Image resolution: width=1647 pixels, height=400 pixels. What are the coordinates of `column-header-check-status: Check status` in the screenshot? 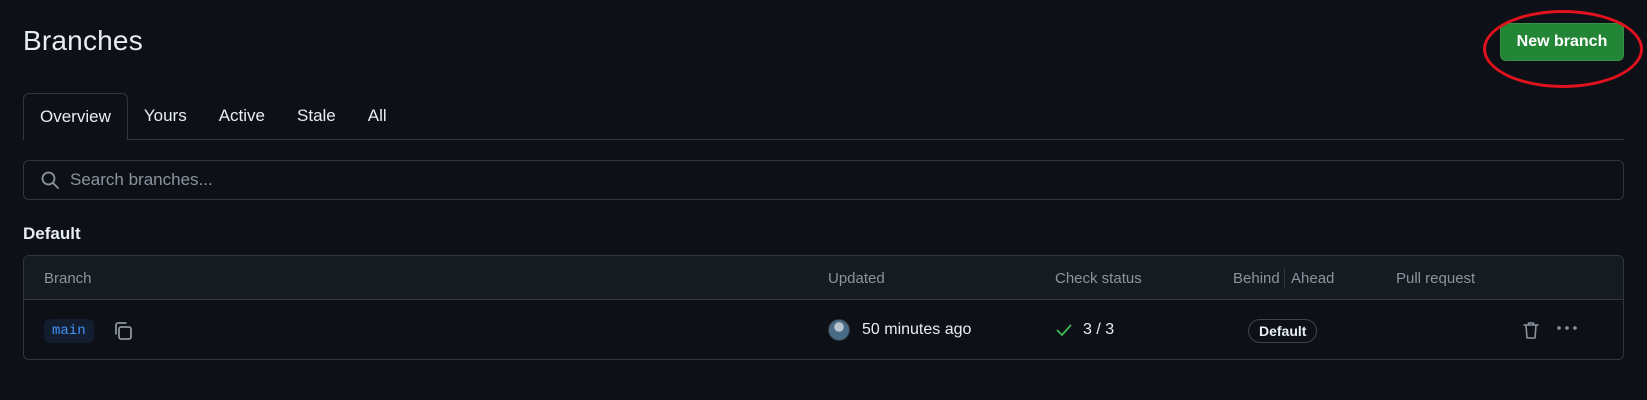 It's located at (1098, 278).